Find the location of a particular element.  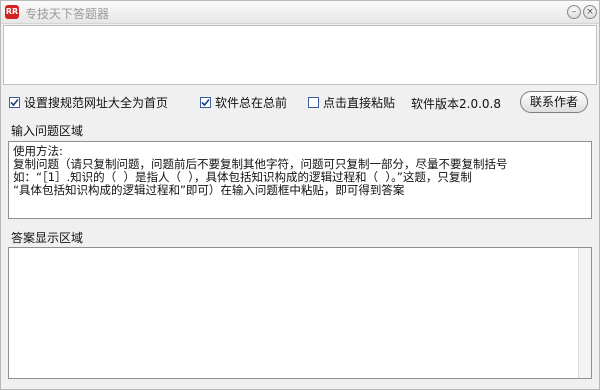

minimize-icon: – is located at coordinates (574, 12).